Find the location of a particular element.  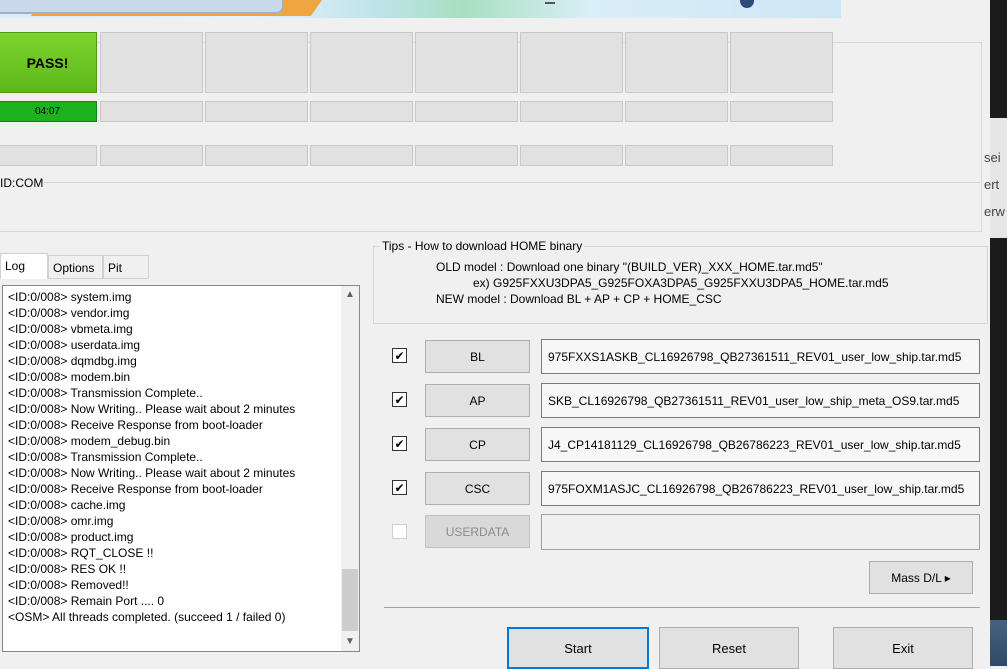

log-line: <ID:0/008> dqmdbg.img is located at coordinates (72, 361).